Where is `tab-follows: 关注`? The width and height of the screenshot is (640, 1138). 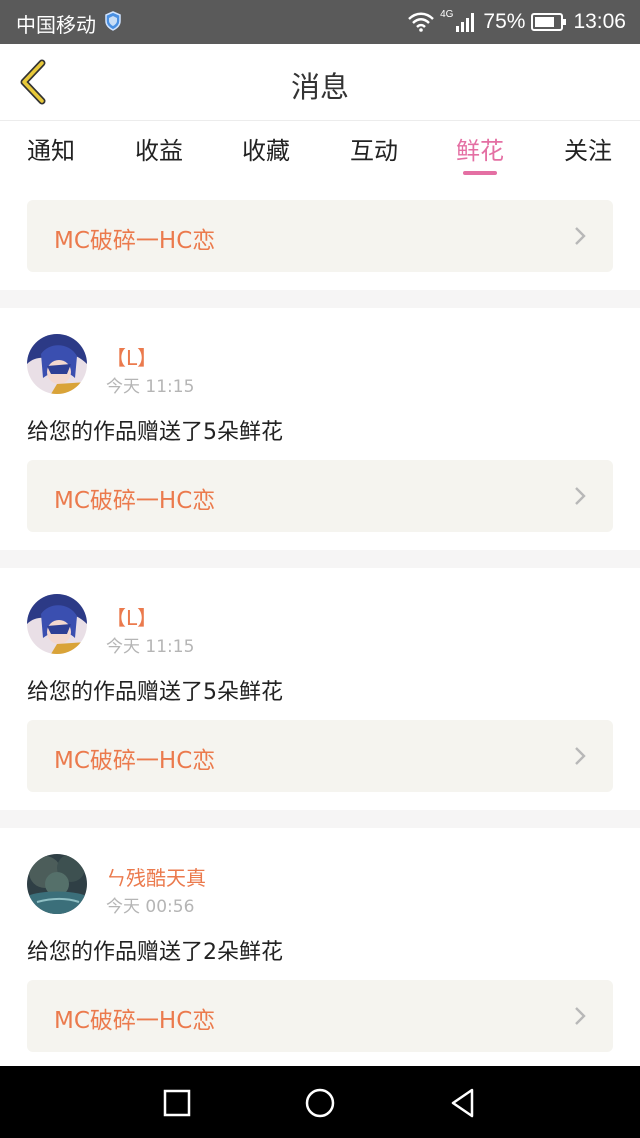 tab-follows: 关注 is located at coordinates (588, 148).